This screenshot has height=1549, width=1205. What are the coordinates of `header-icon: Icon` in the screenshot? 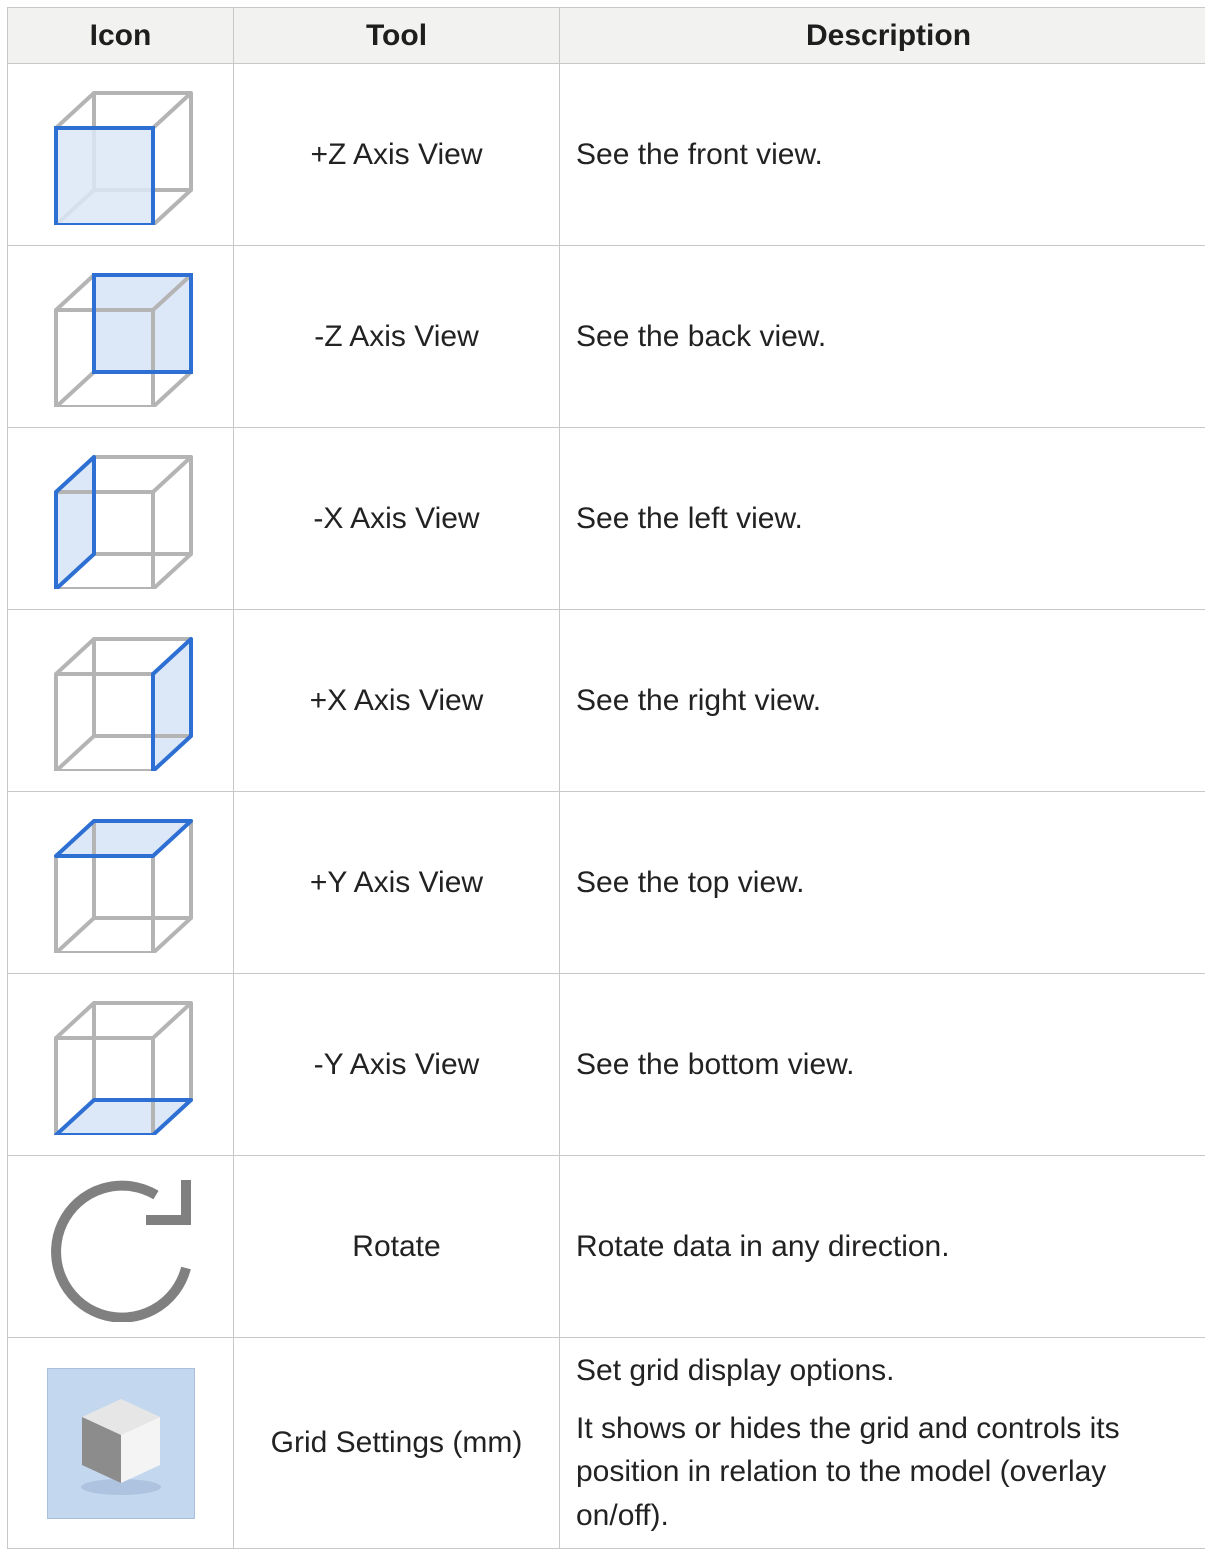 It's located at (121, 36).